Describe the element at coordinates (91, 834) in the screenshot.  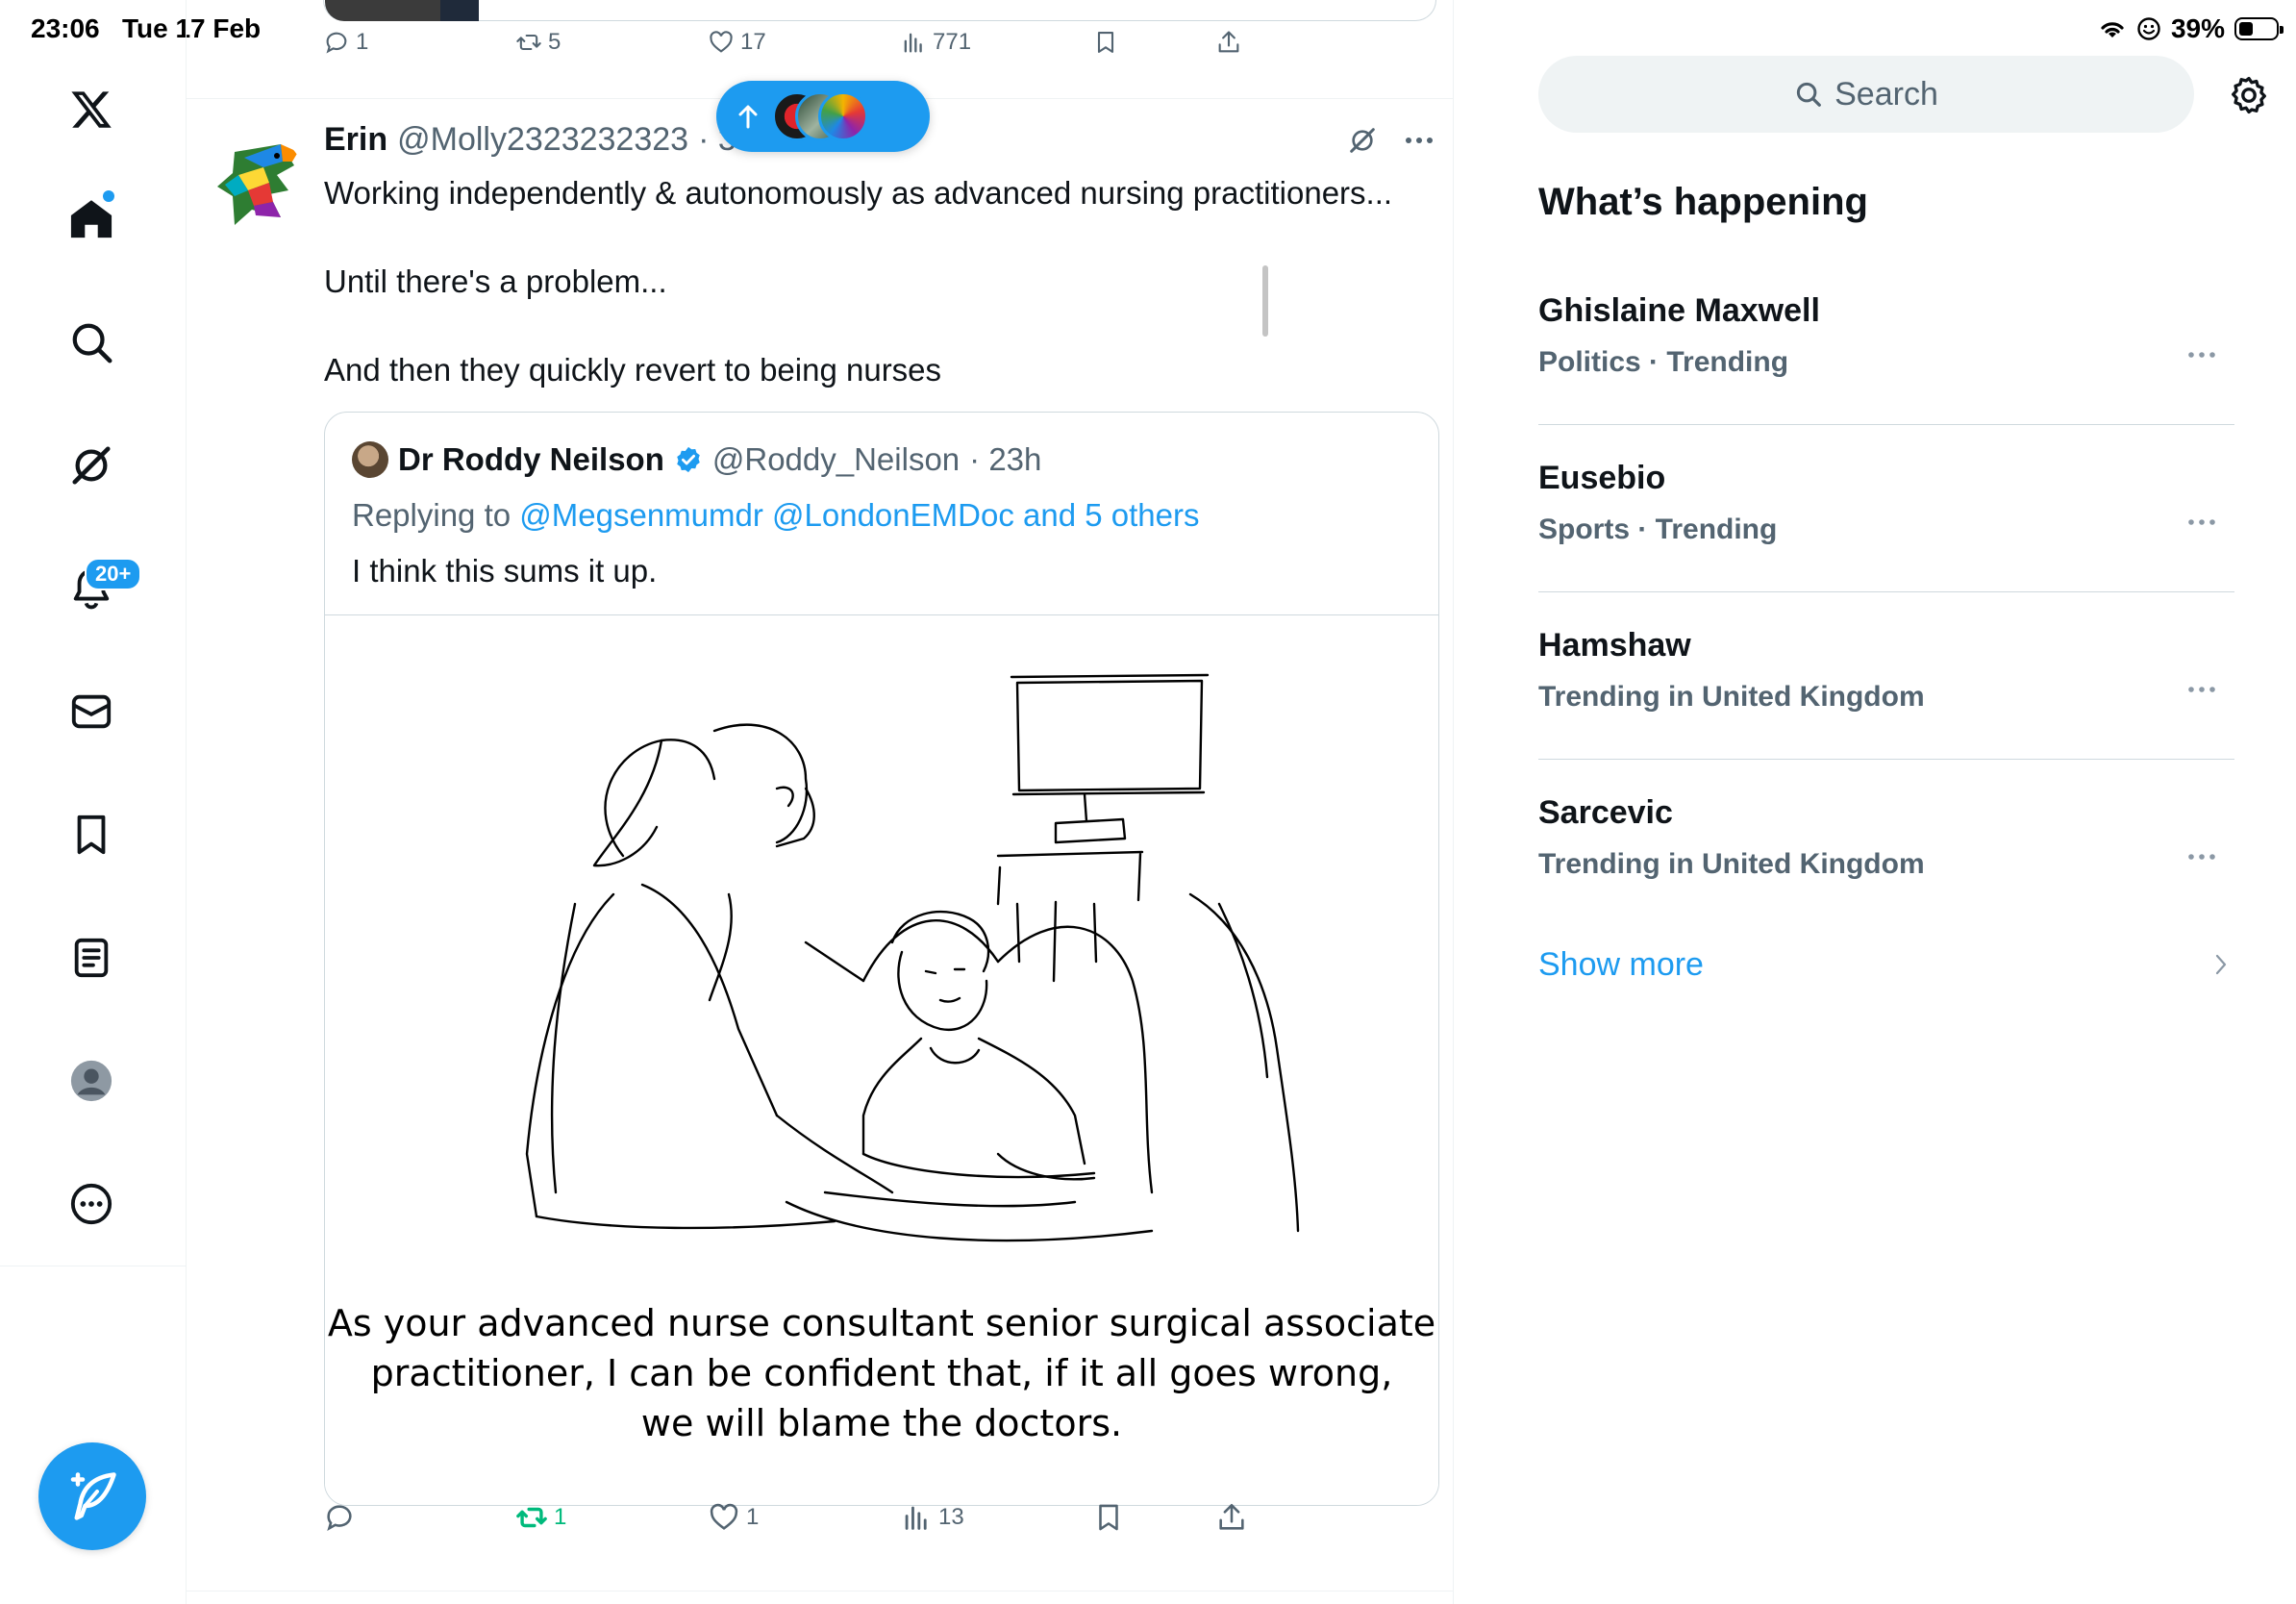
I see `bookmarks-icon` at that location.